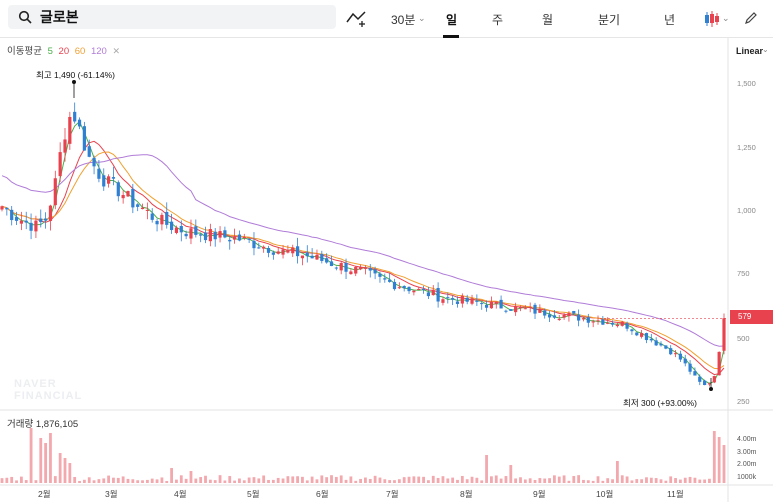 This screenshot has width=773, height=502. I want to click on candlestick-icon, so click(712, 19).